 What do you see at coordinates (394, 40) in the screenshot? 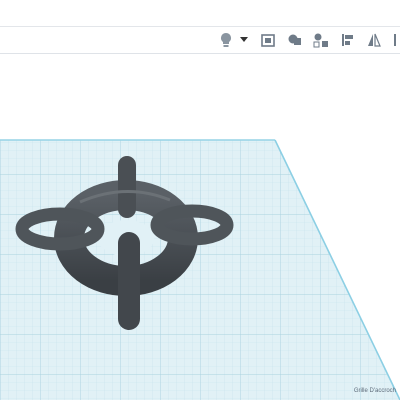
I see `more-icon` at bounding box center [394, 40].